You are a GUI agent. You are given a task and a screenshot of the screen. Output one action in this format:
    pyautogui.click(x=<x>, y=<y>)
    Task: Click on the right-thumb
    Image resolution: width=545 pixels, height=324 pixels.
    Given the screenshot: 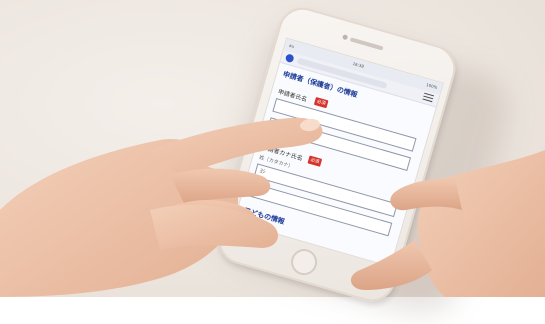 What is the action you would take?
    pyautogui.click(x=426, y=194)
    